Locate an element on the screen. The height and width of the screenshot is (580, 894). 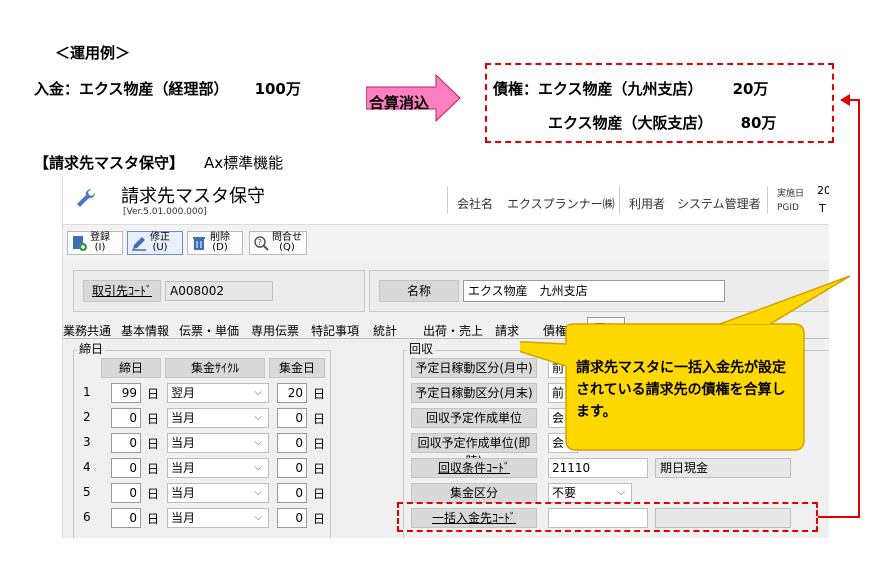
user-label: 利用者 is located at coordinates (647, 204).